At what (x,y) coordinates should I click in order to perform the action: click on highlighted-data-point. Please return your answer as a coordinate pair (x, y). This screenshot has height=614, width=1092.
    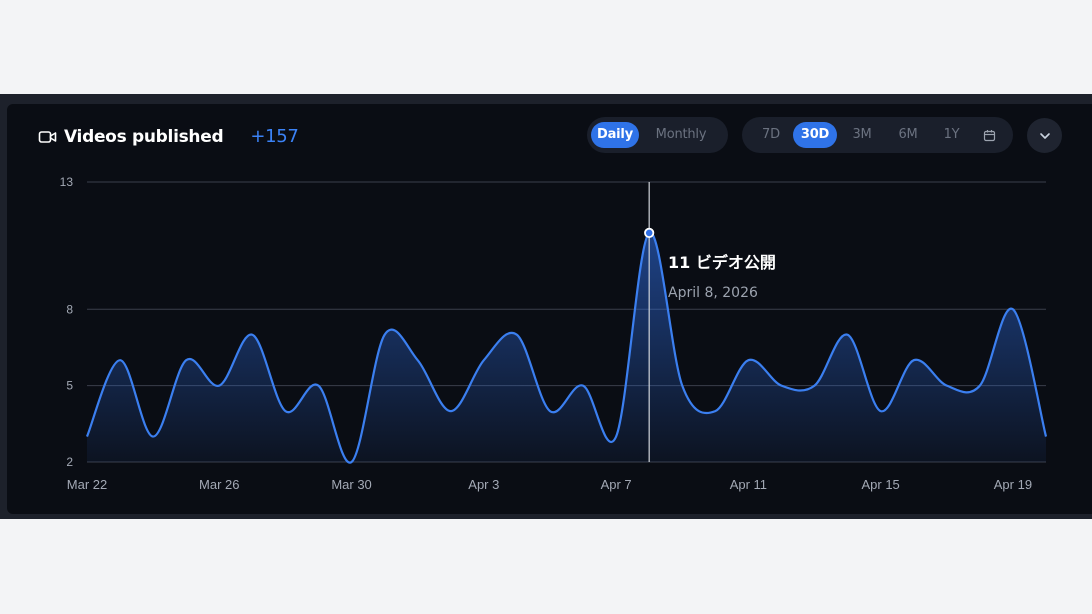
    Looking at the image, I should click on (649, 233).